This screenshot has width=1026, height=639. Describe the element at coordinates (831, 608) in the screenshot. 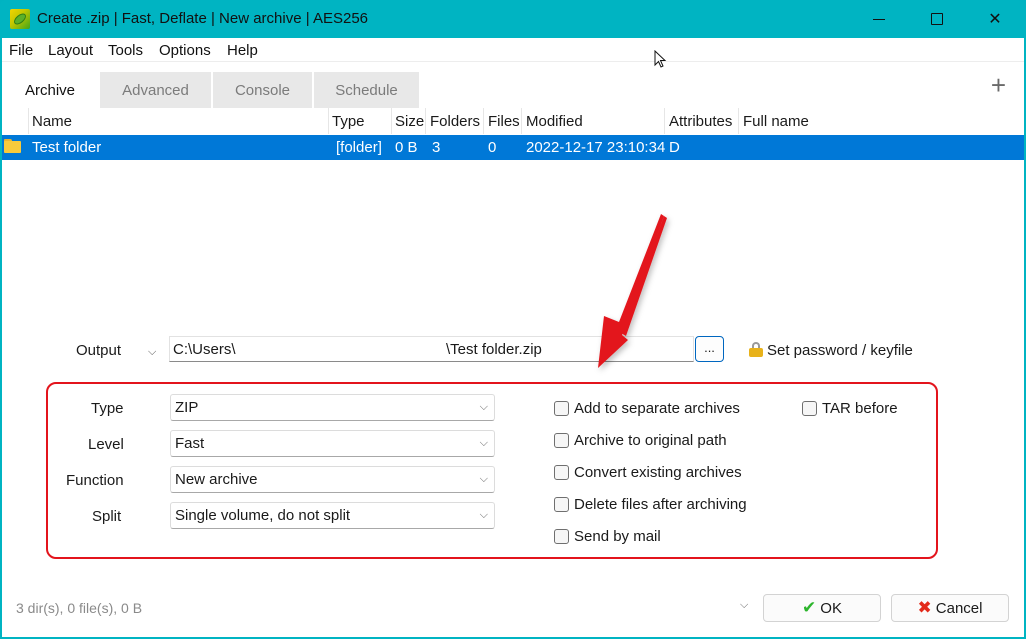

I see `ok-label: OK` at that location.